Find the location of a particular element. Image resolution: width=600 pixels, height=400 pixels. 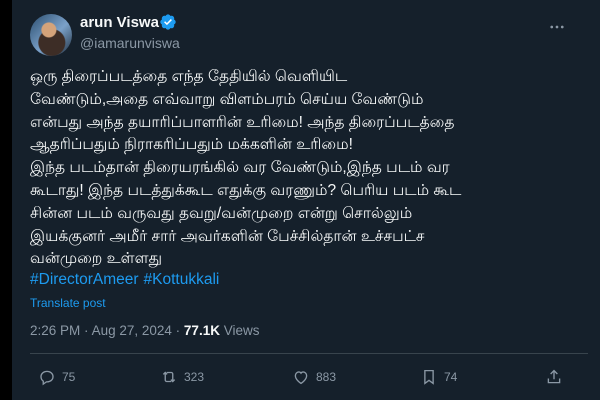

author-handle: @iamarunviswa is located at coordinates (130, 43).